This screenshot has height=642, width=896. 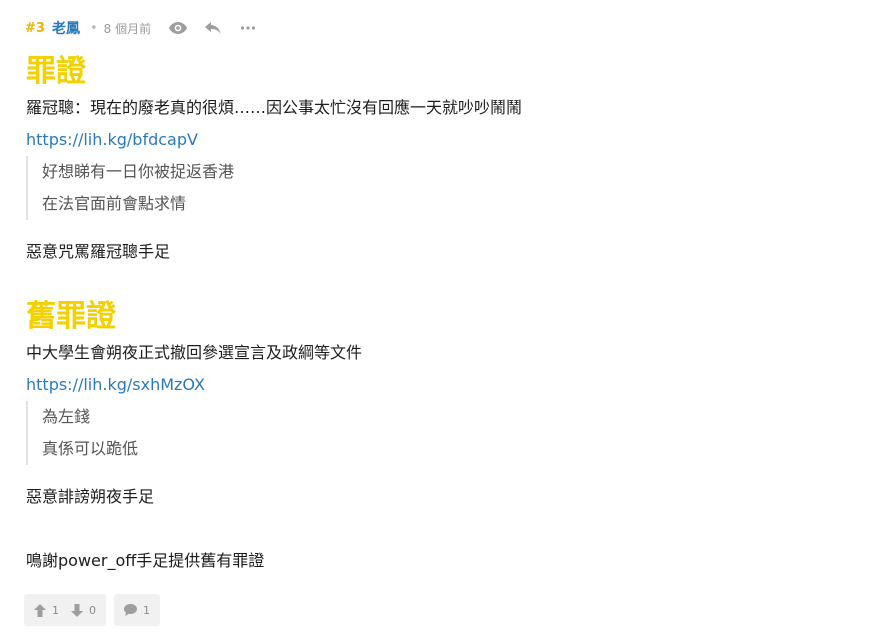 I want to click on section-footer-text: 惡意誹謗朔夜手足, so click(x=90, y=496).